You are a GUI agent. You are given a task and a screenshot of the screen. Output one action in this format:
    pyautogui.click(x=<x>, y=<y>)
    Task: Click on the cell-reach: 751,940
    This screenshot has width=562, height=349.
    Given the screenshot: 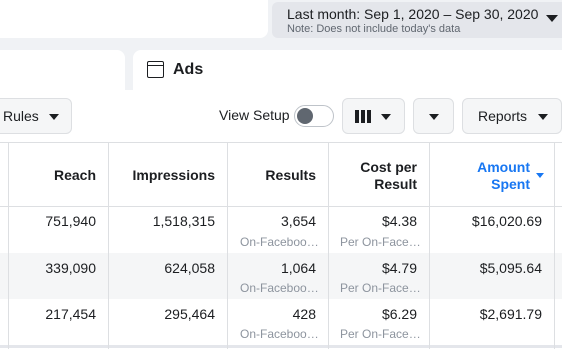 What is the action you would take?
    pyautogui.click(x=70, y=221)
    